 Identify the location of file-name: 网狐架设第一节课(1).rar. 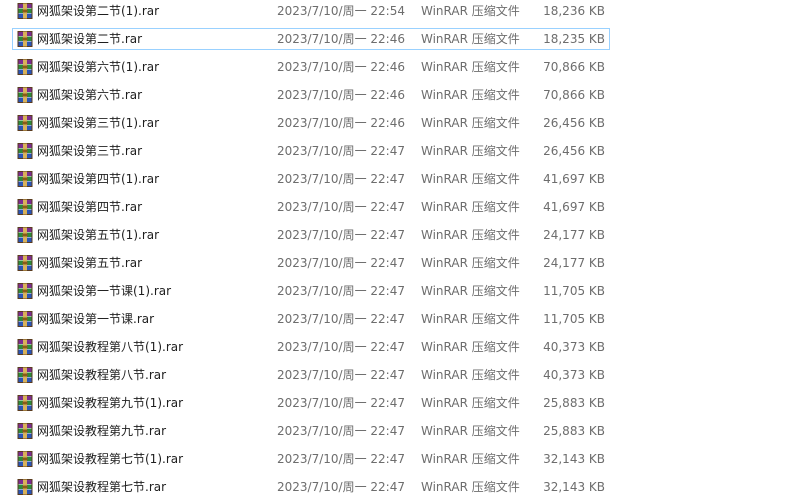
(104, 291).